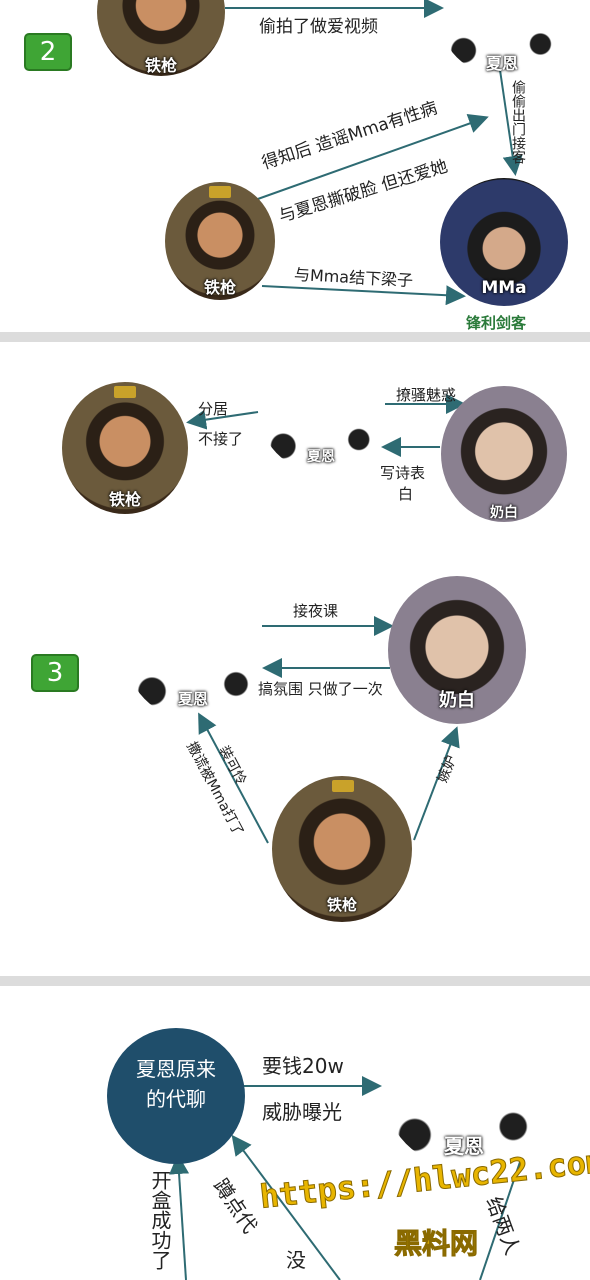 The image size is (590, 1280). I want to click on section-number-badge: 3, so click(55, 673).